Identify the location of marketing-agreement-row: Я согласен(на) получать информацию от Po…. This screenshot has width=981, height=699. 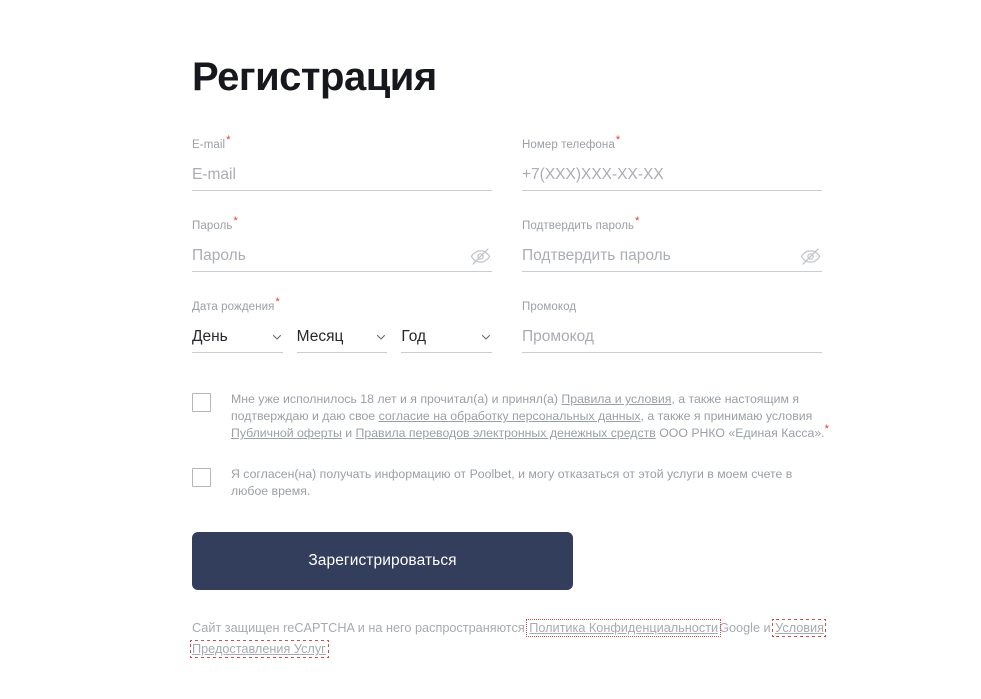
(542, 483).